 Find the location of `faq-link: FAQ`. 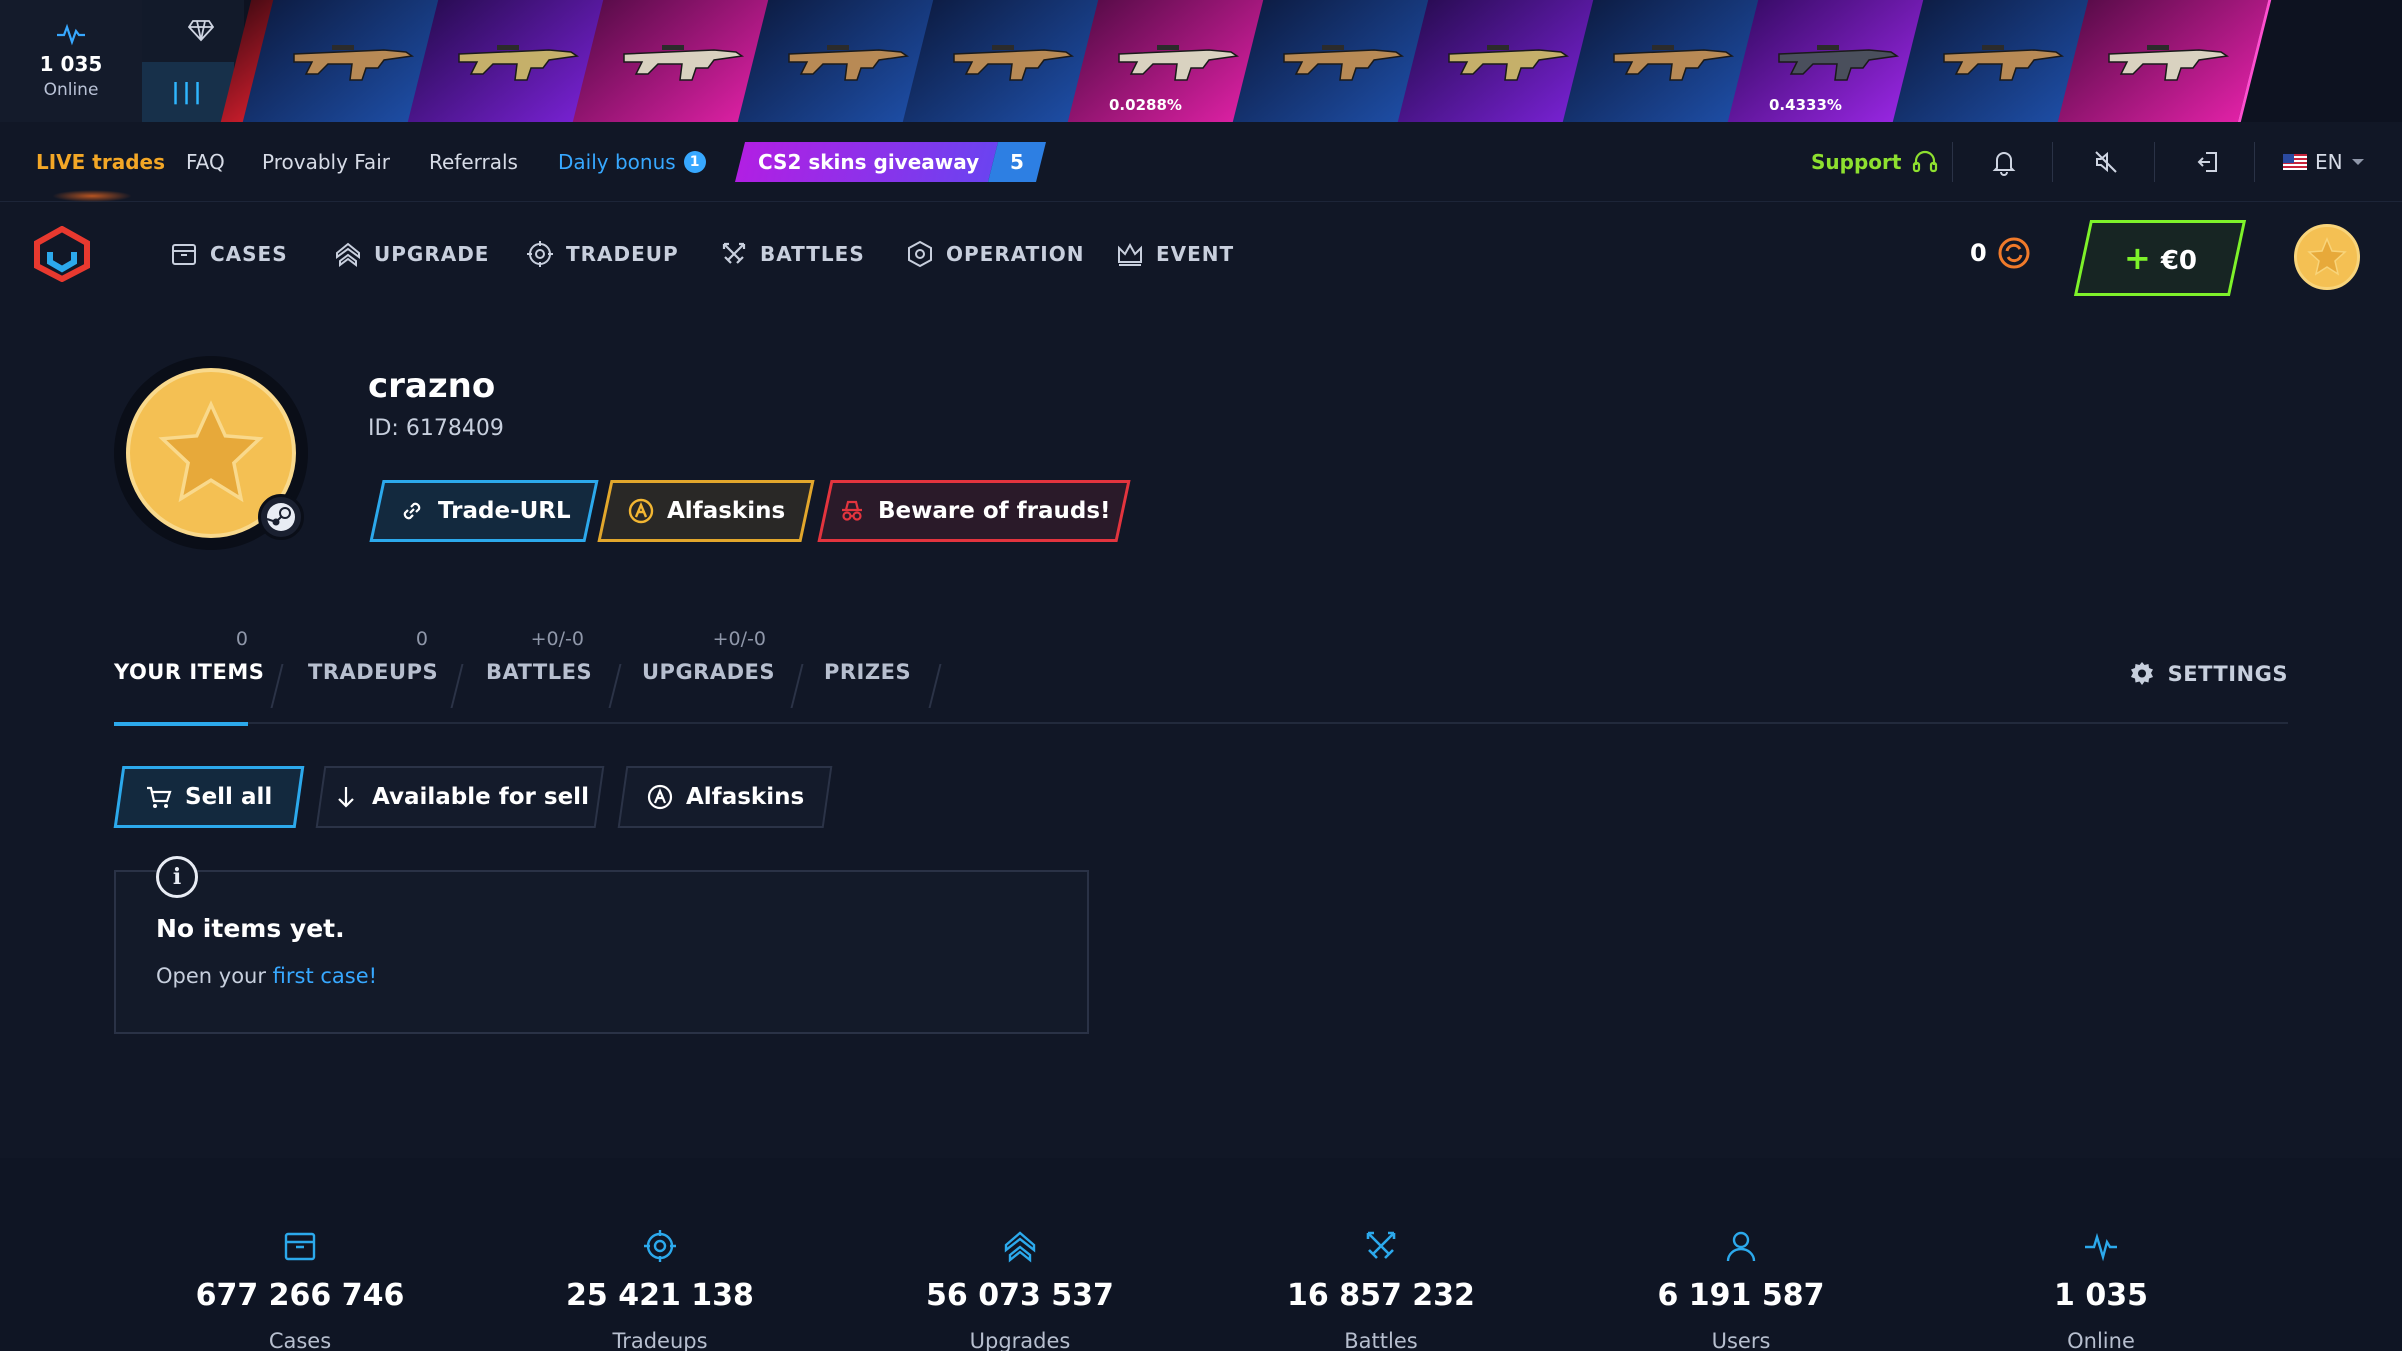

faq-link: FAQ is located at coordinates (205, 162).